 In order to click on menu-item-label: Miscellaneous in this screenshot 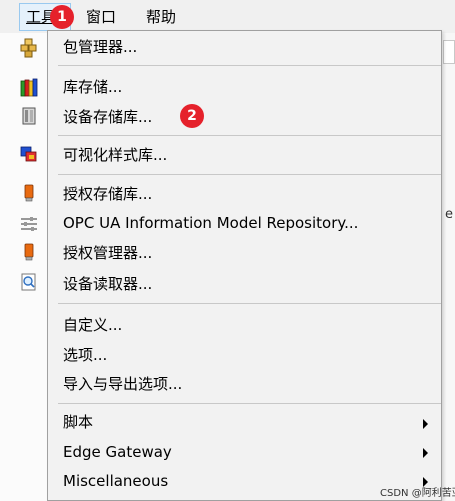, I will do `click(116, 481)`.